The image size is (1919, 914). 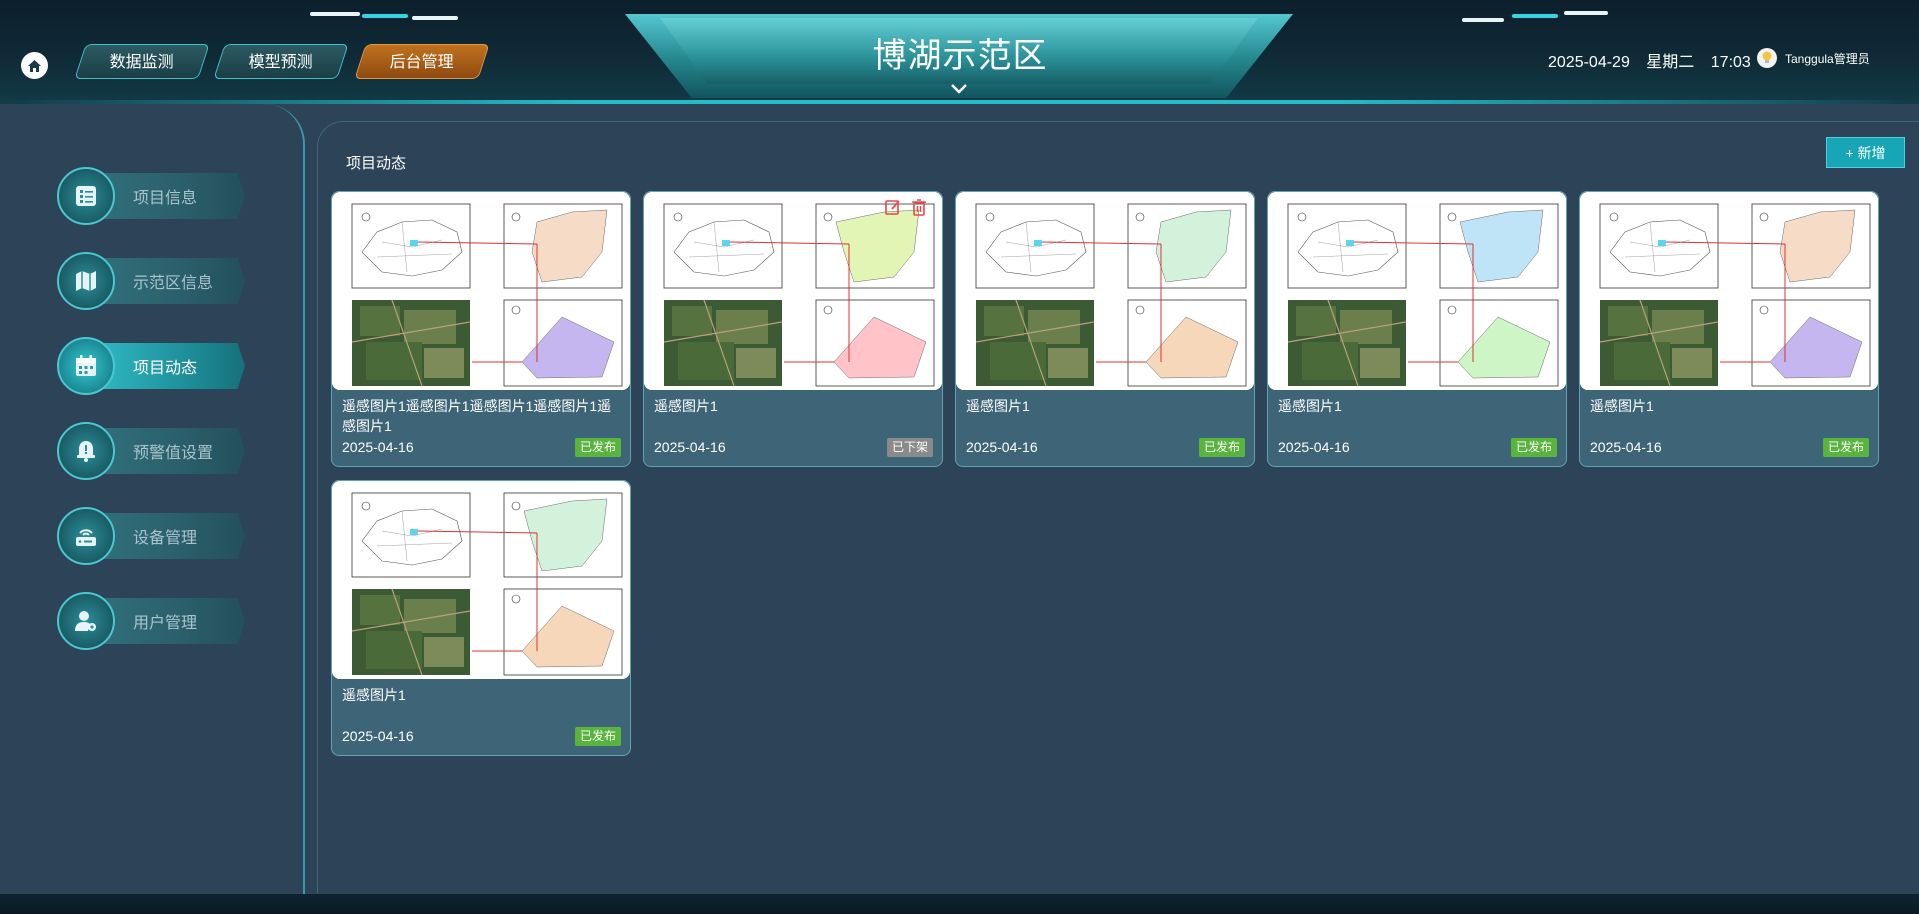 What do you see at coordinates (959, 904) in the screenshot?
I see `bottom-strip` at bounding box center [959, 904].